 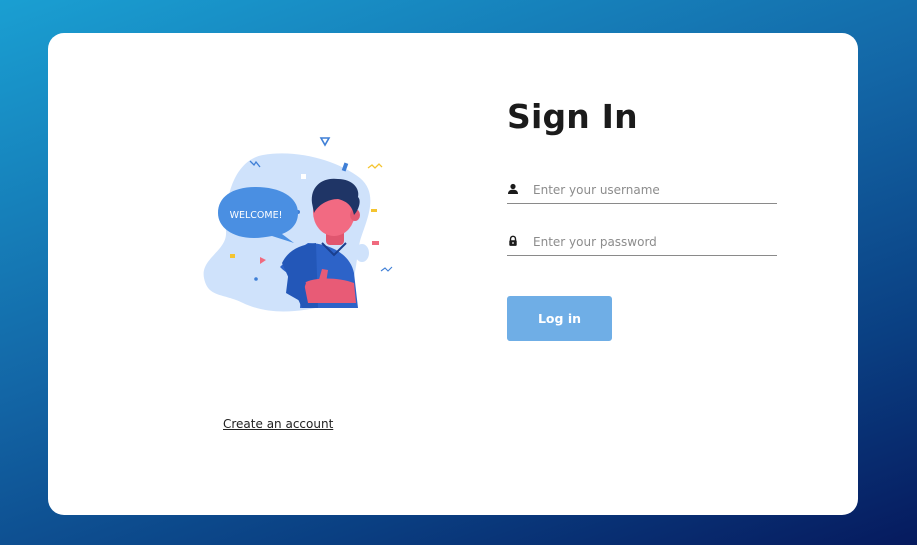 What do you see at coordinates (513, 240) in the screenshot?
I see `lock-icon` at bounding box center [513, 240].